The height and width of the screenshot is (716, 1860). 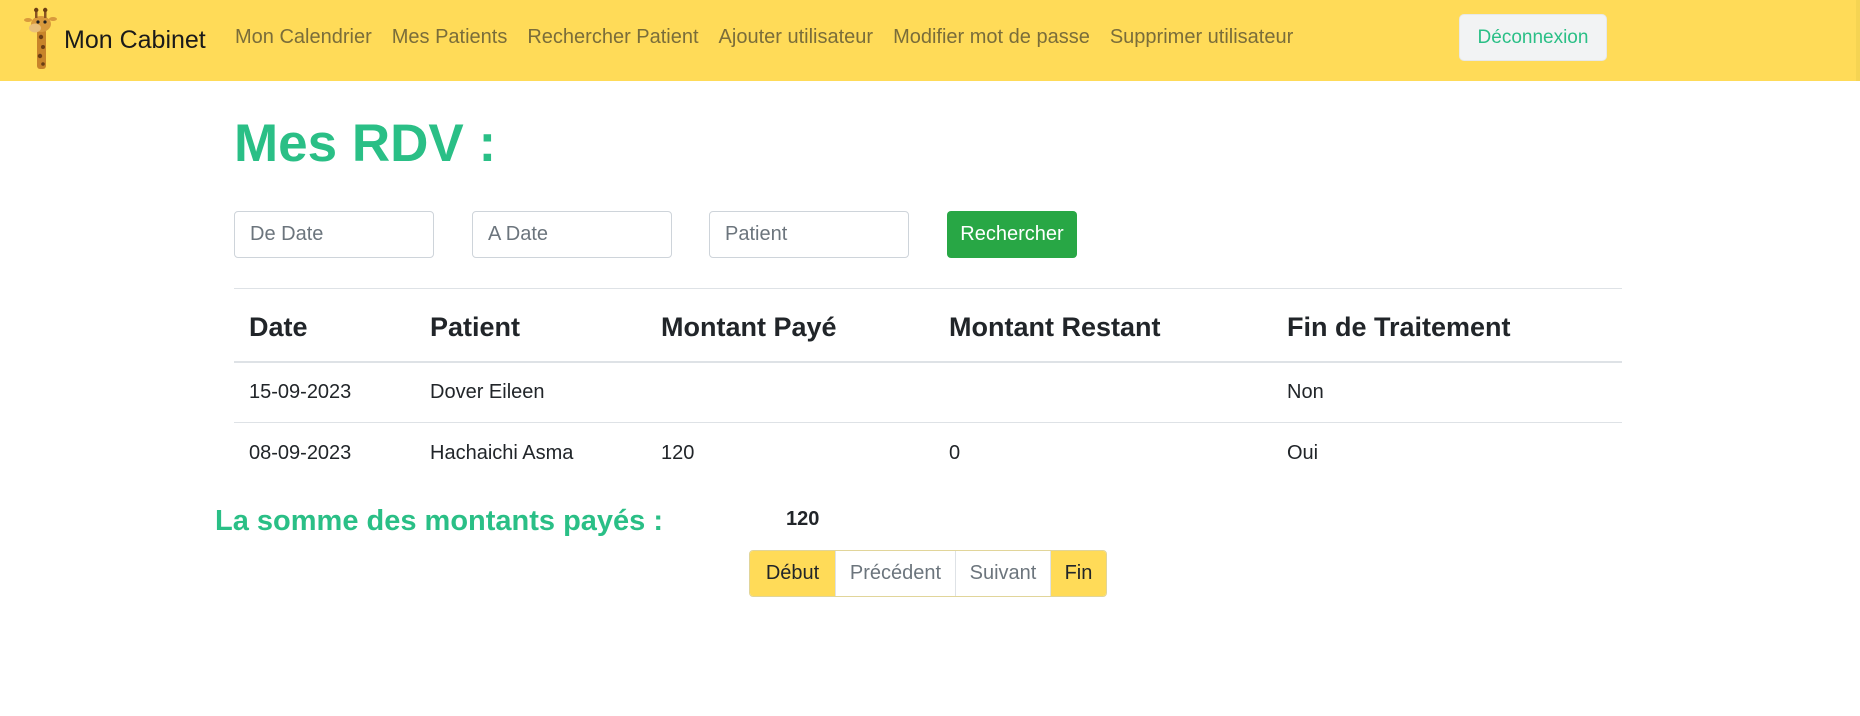 What do you see at coordinates (572, 234) in the screenshot?
I see `date-to-input` at bounding box center [572, 234].